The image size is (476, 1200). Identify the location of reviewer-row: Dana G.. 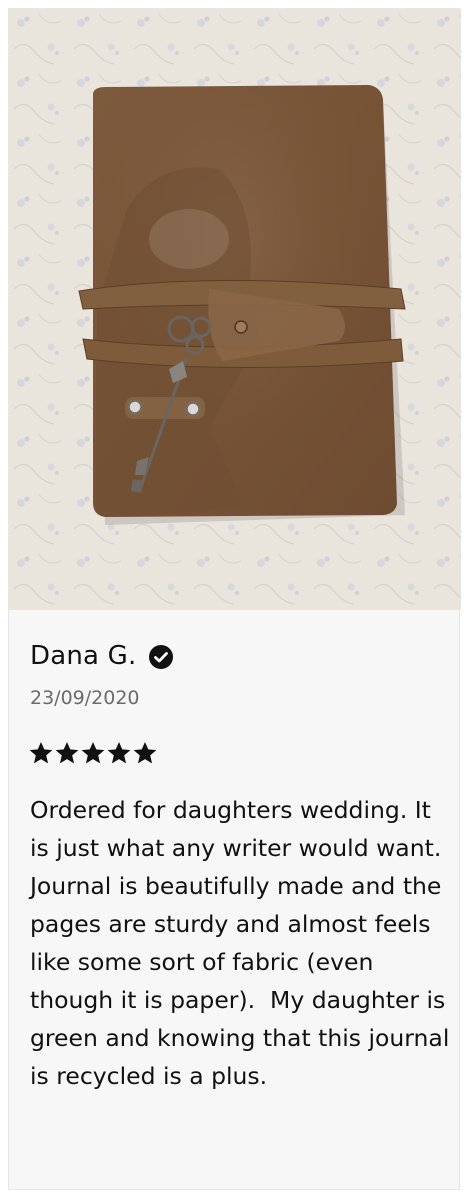
(102, 655).